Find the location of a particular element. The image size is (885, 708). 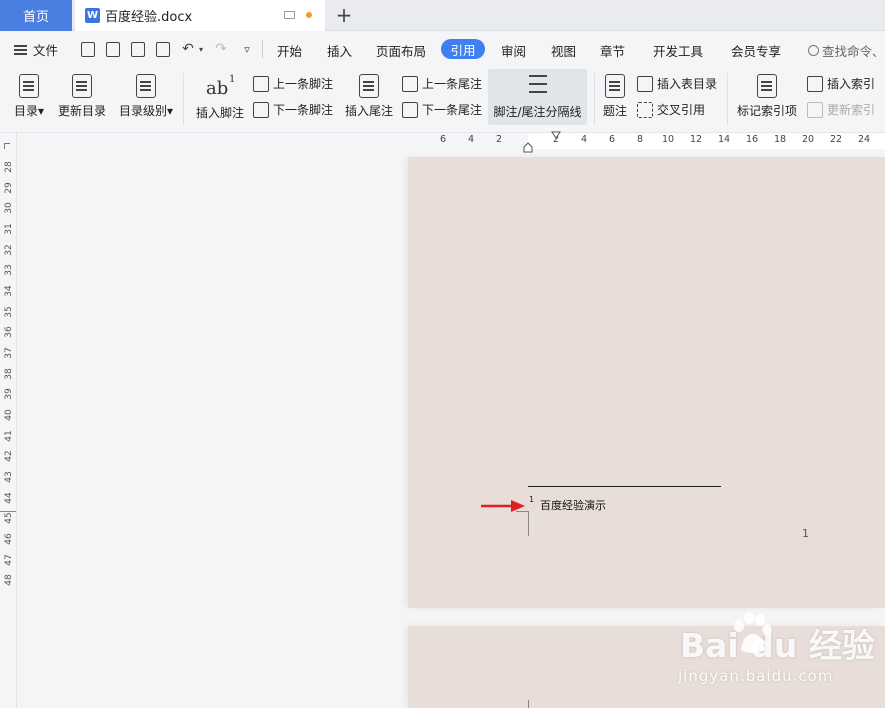

menu-section: 章节 is located at coordinates (612, 50).